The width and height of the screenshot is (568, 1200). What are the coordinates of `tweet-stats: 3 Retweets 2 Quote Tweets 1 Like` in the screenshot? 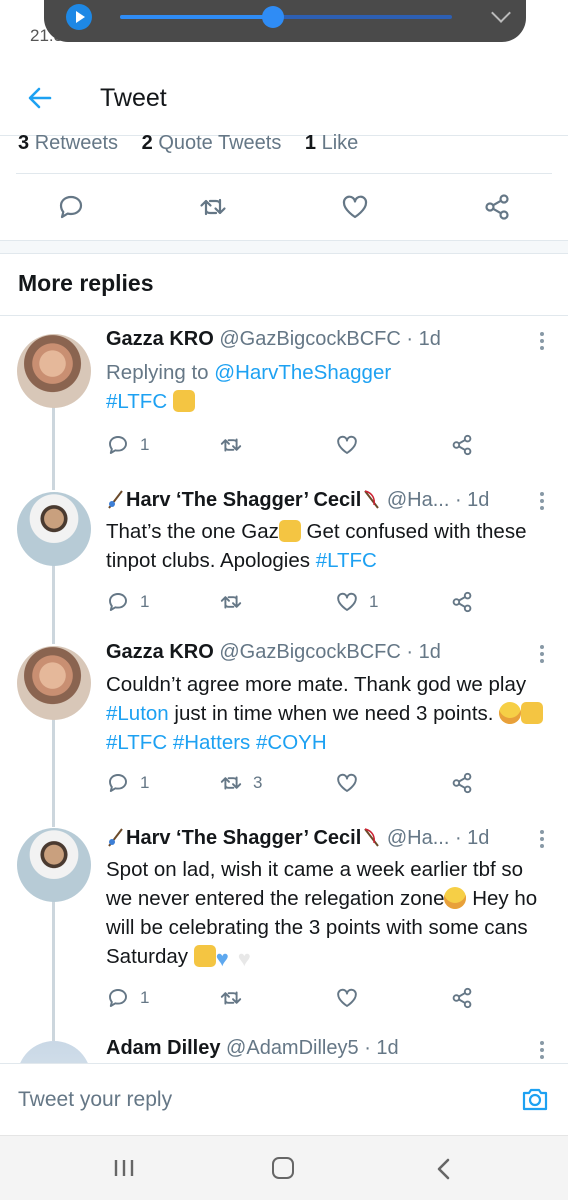 It's located at (188, 143).